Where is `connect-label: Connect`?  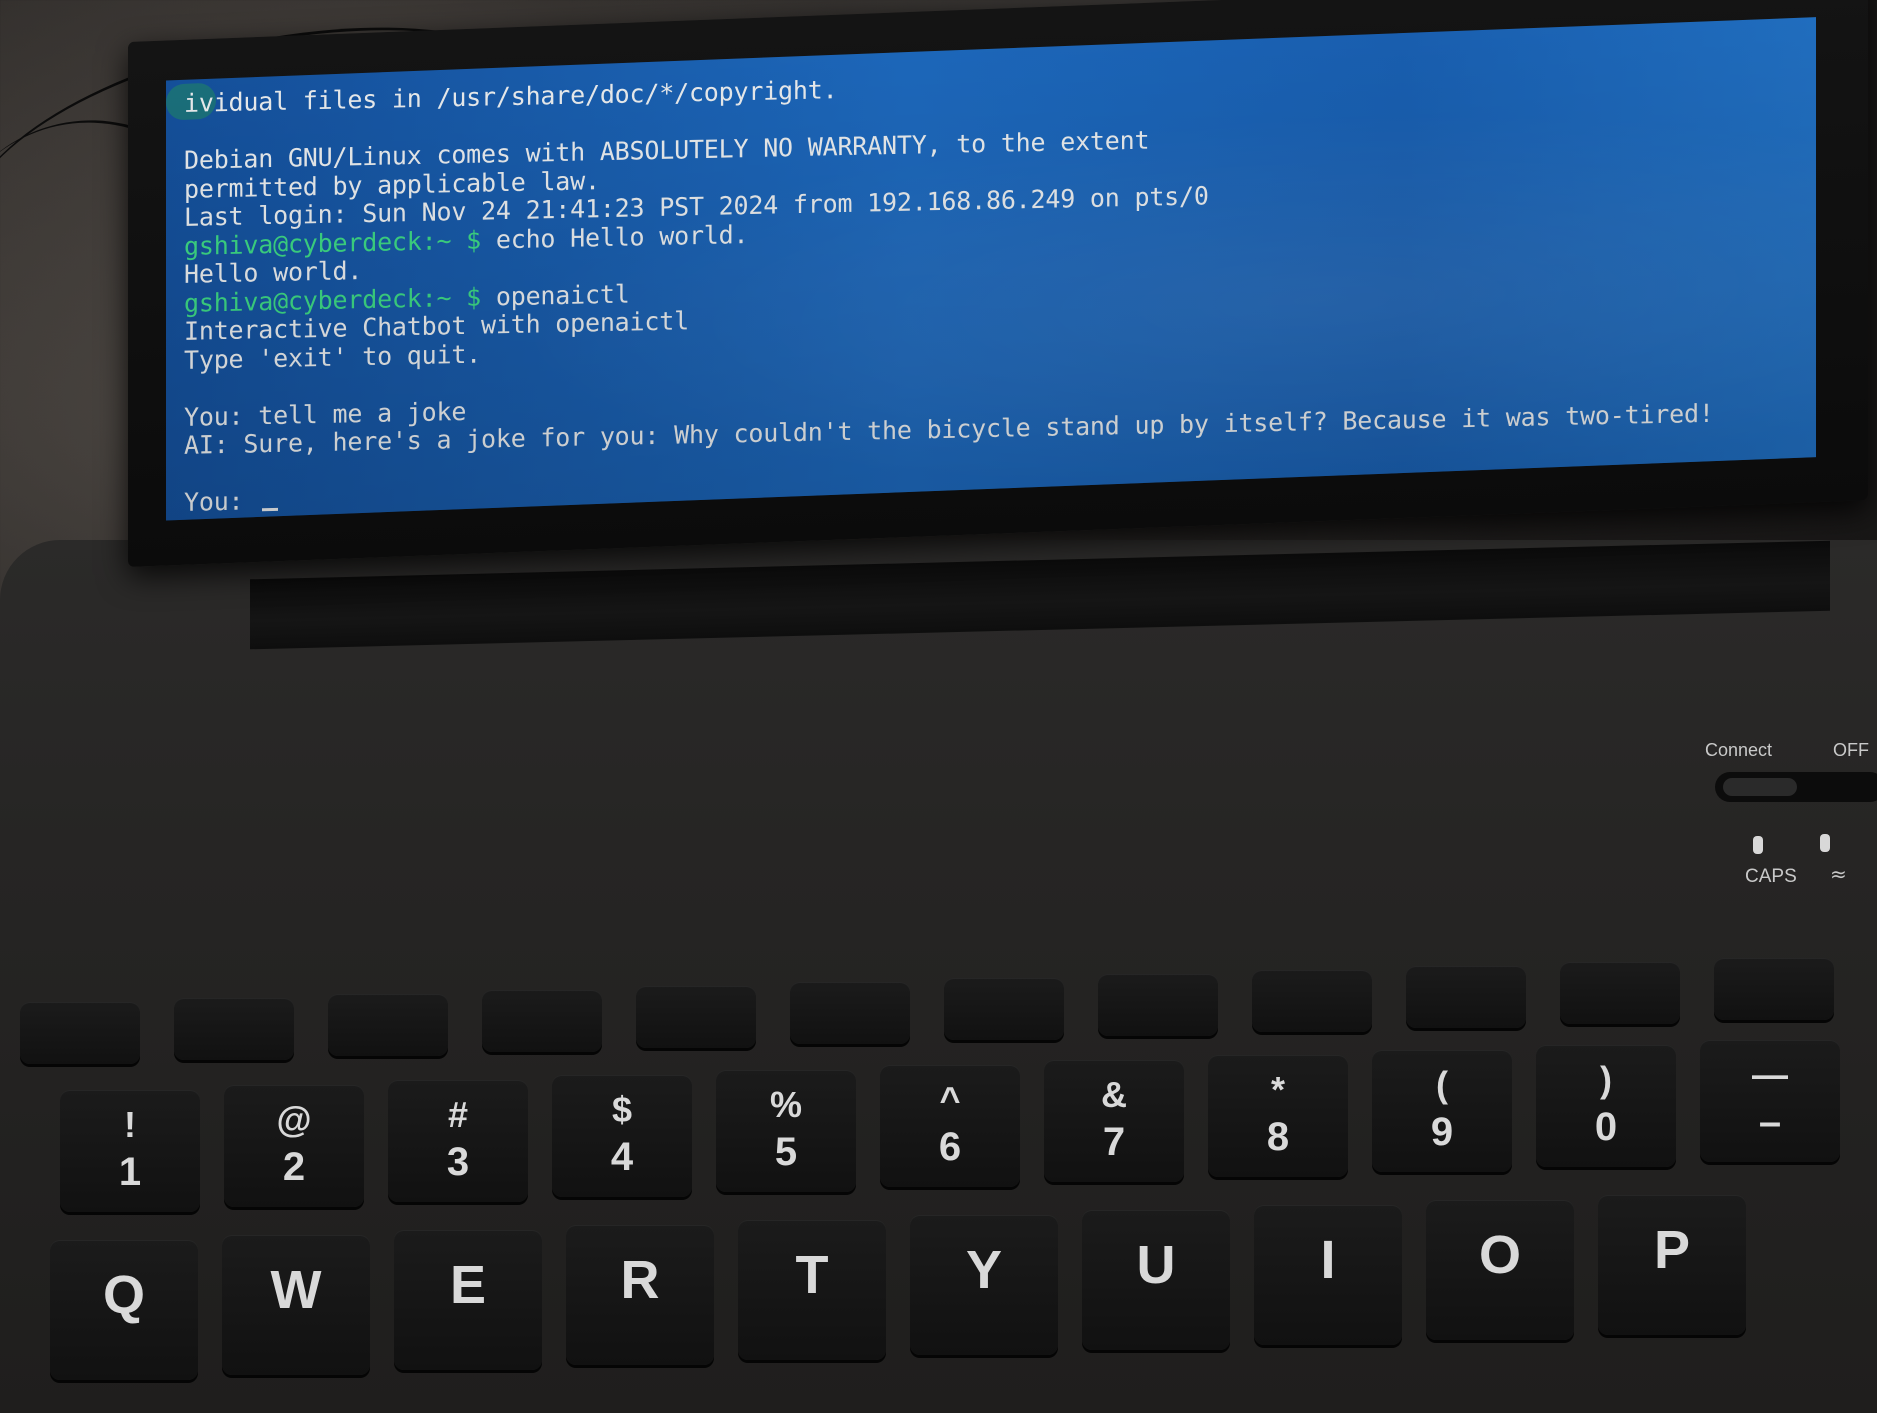
connect-label: Connect is located at coordinates (1739, 750).